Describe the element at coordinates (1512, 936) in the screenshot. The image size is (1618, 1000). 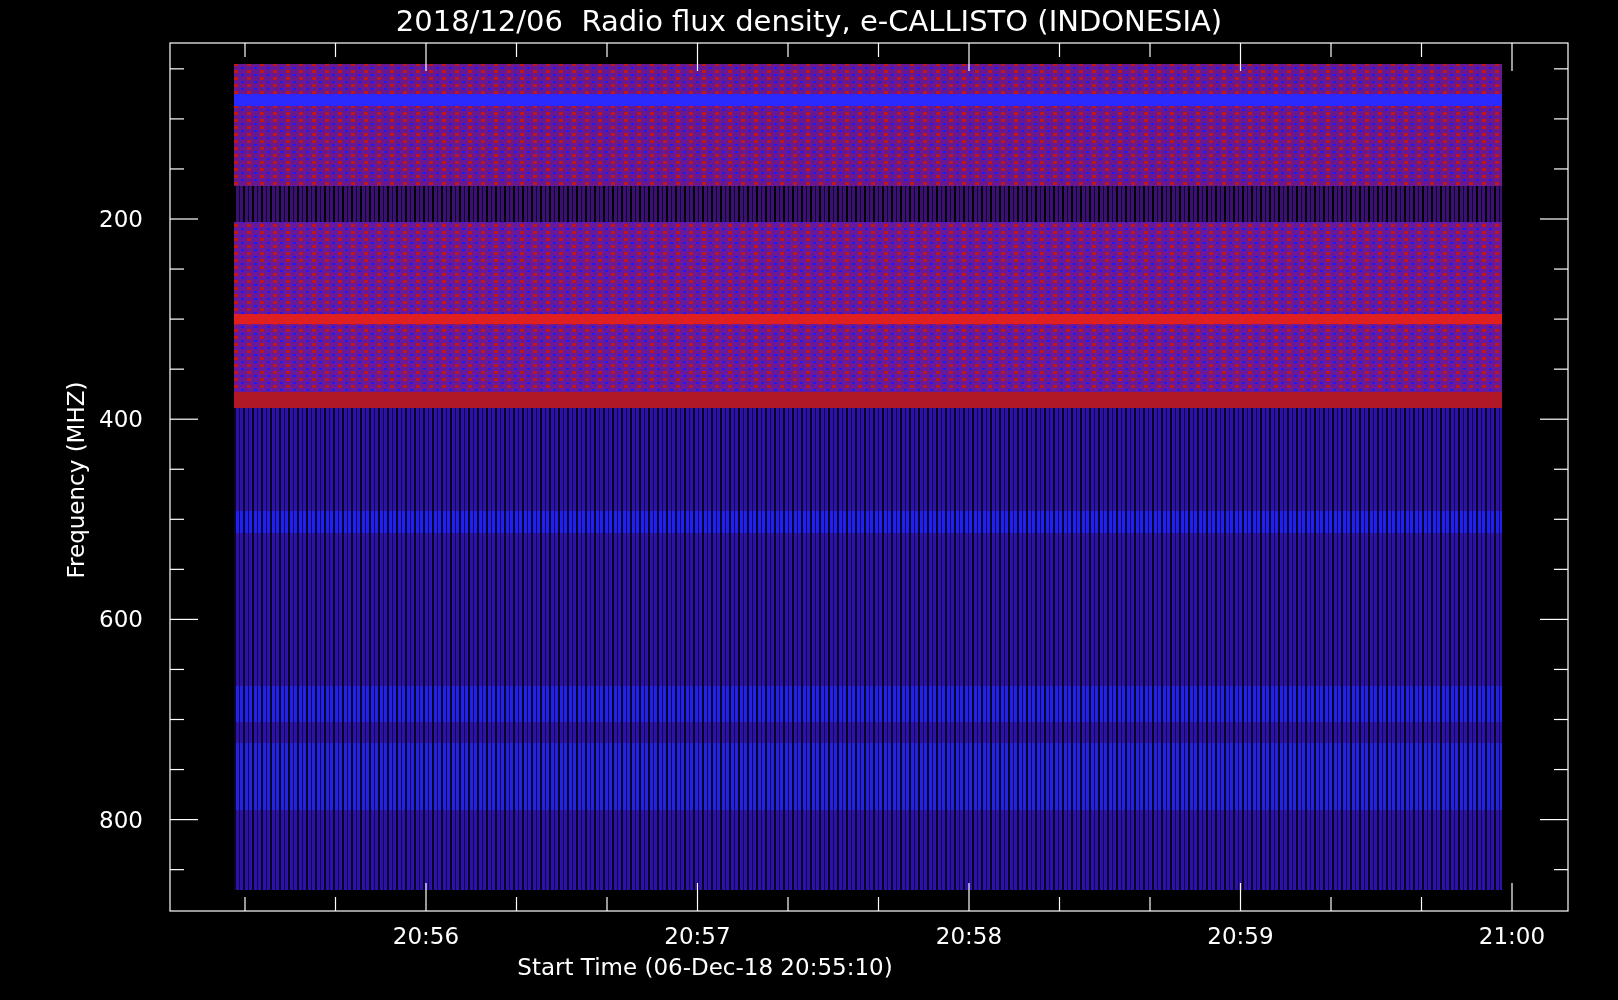
I see `axis-tick-label: 21:00` at that location.